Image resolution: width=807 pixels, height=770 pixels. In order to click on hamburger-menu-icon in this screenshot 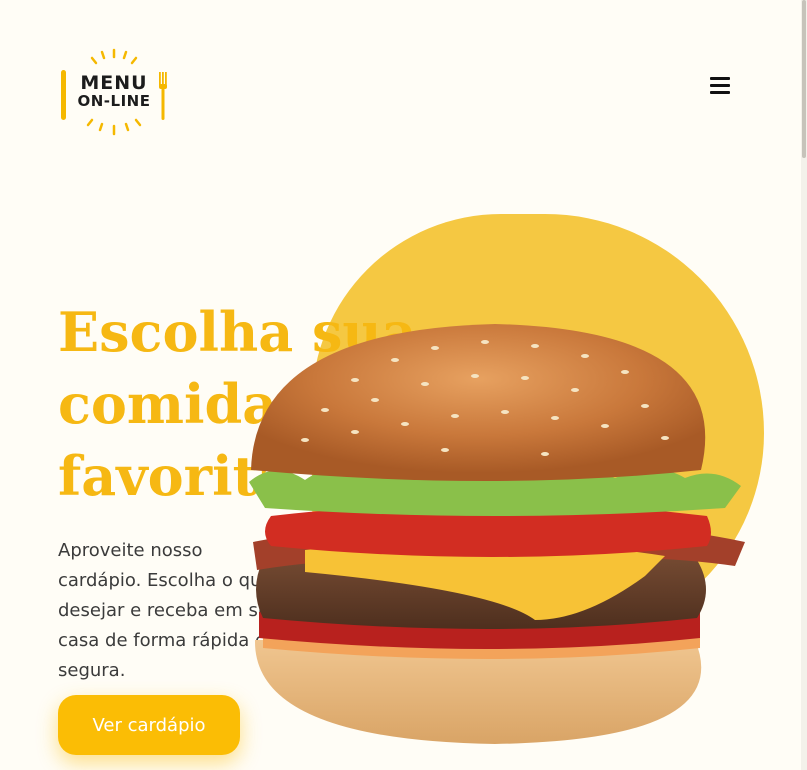, I will do `click(720, 86)`.